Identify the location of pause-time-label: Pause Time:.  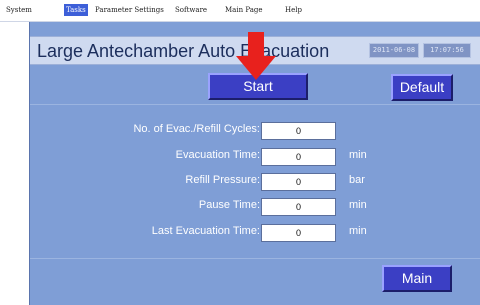
(229, 205).